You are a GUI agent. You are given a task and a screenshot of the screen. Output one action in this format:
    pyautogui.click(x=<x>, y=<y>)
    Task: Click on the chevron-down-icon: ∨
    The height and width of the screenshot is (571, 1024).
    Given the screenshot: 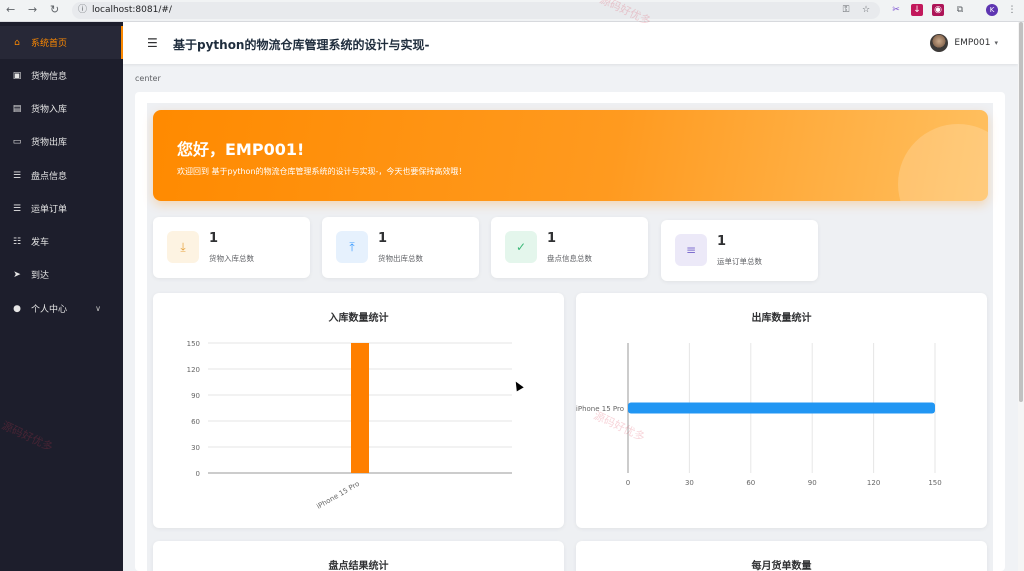 What is the action you would take?
    pyautogui.click(x=98, y=308)
    